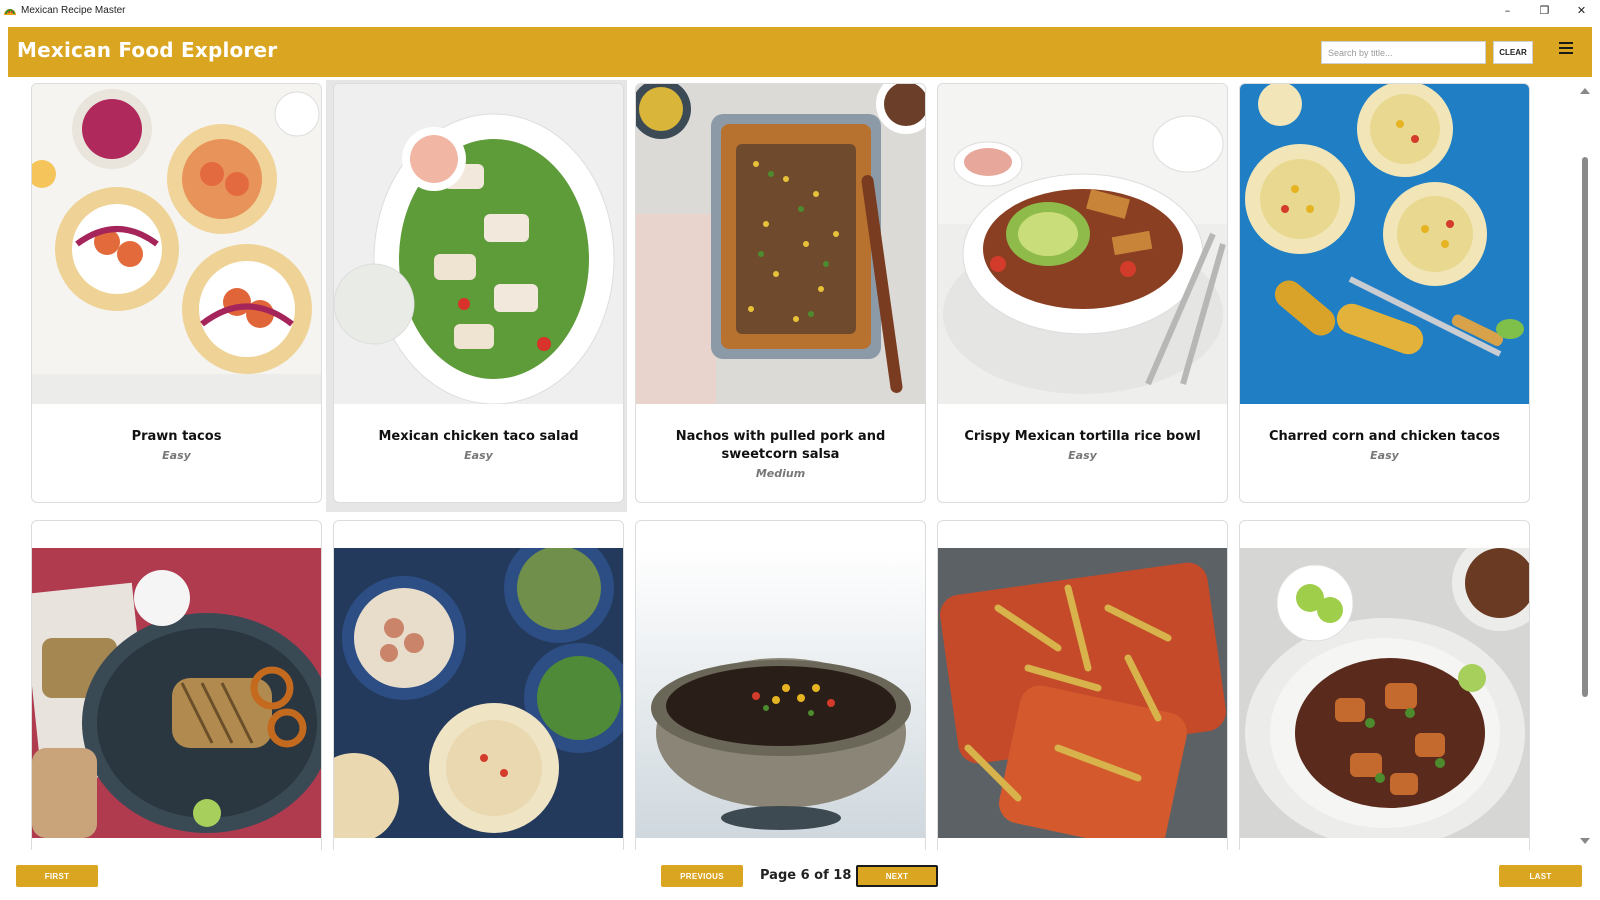 The height and width of the screenshot is (900, 1600). Describe the element at coordinates (73, 10) in the screenshot. I see `window-title: Mexican Recipe Master` at that location.